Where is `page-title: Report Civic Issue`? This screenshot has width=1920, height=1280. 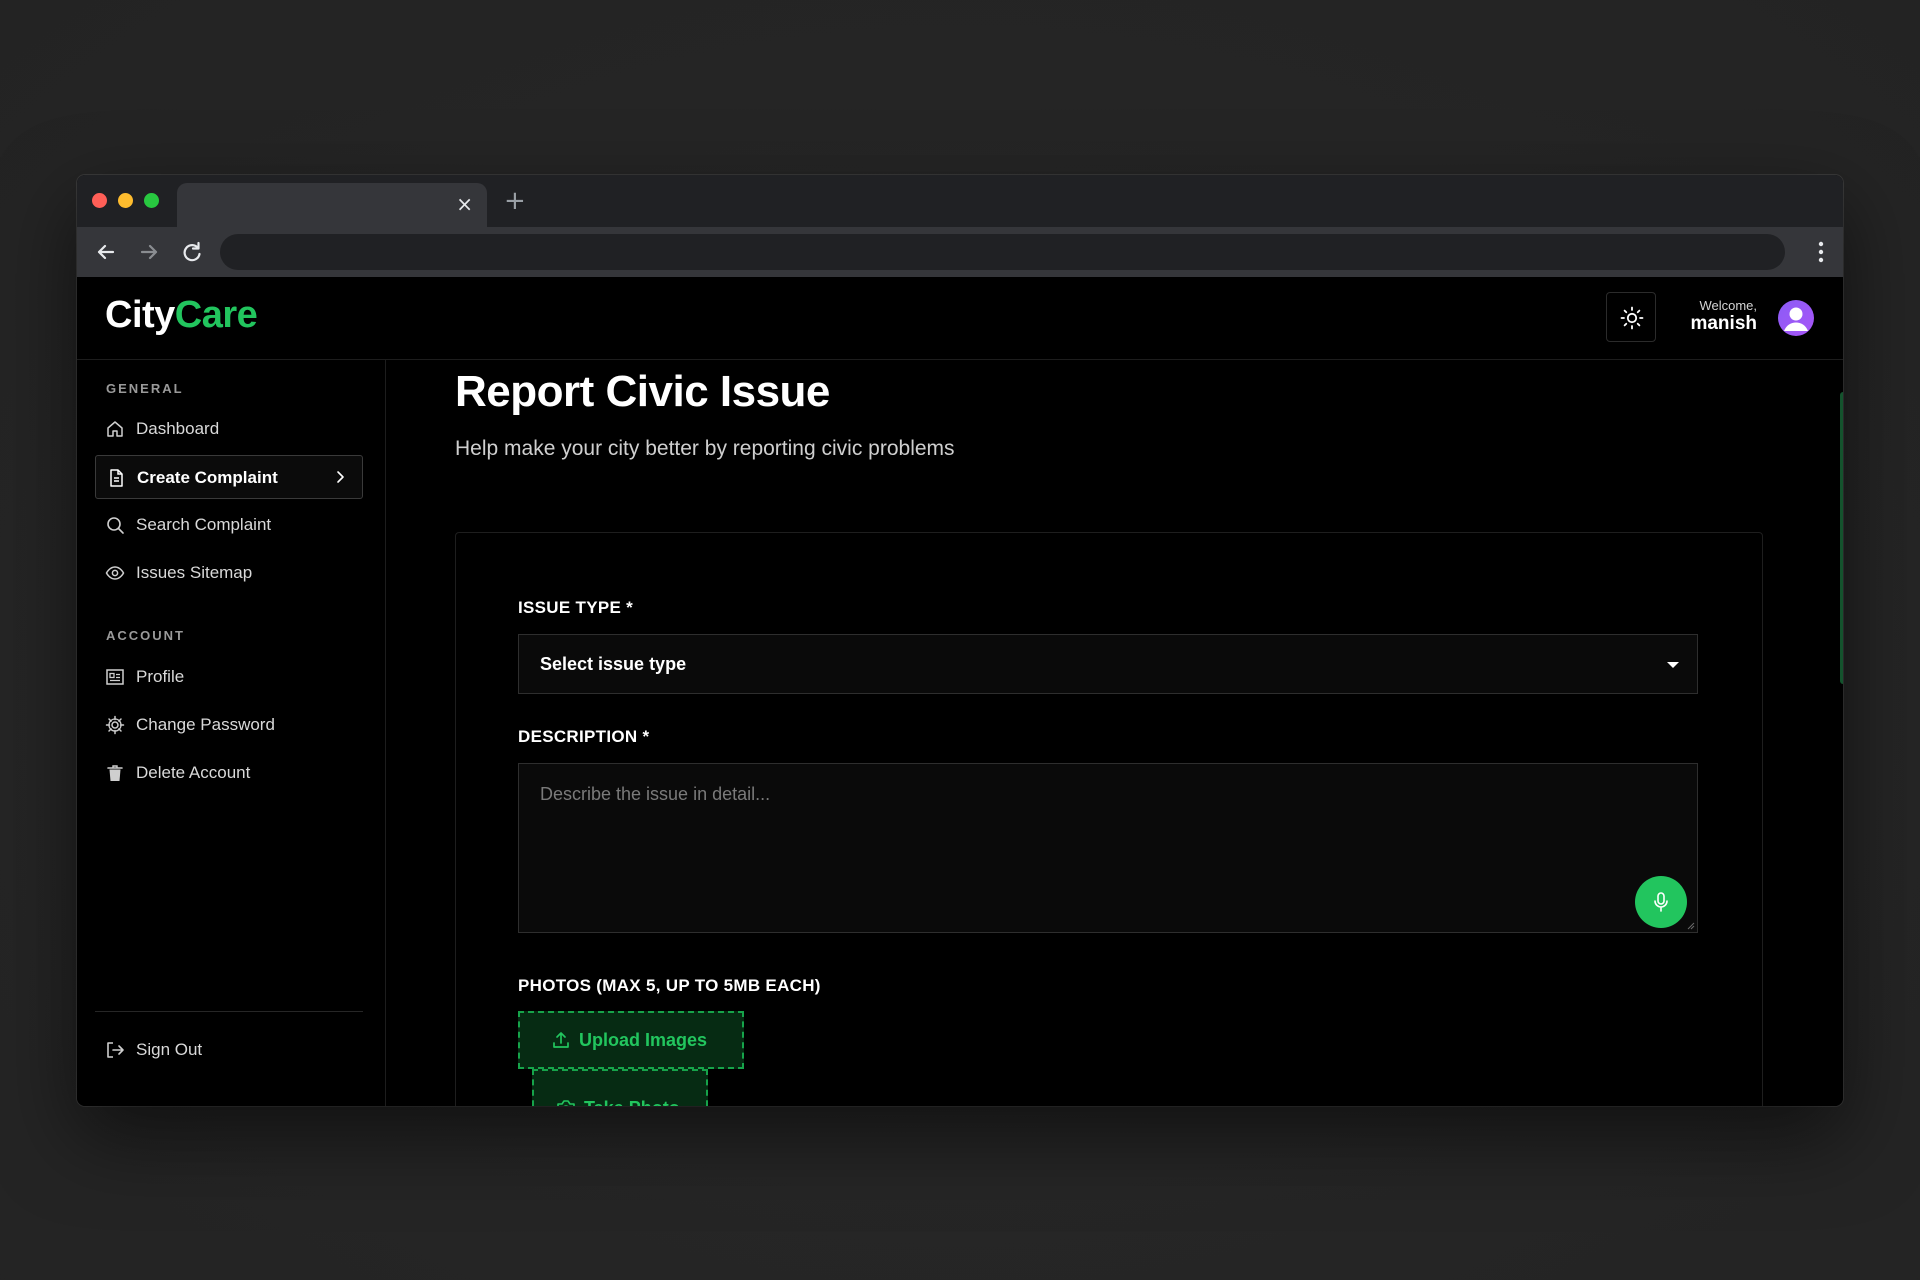 page-title: Report Civic Issue is located at coordinates (642, 391).